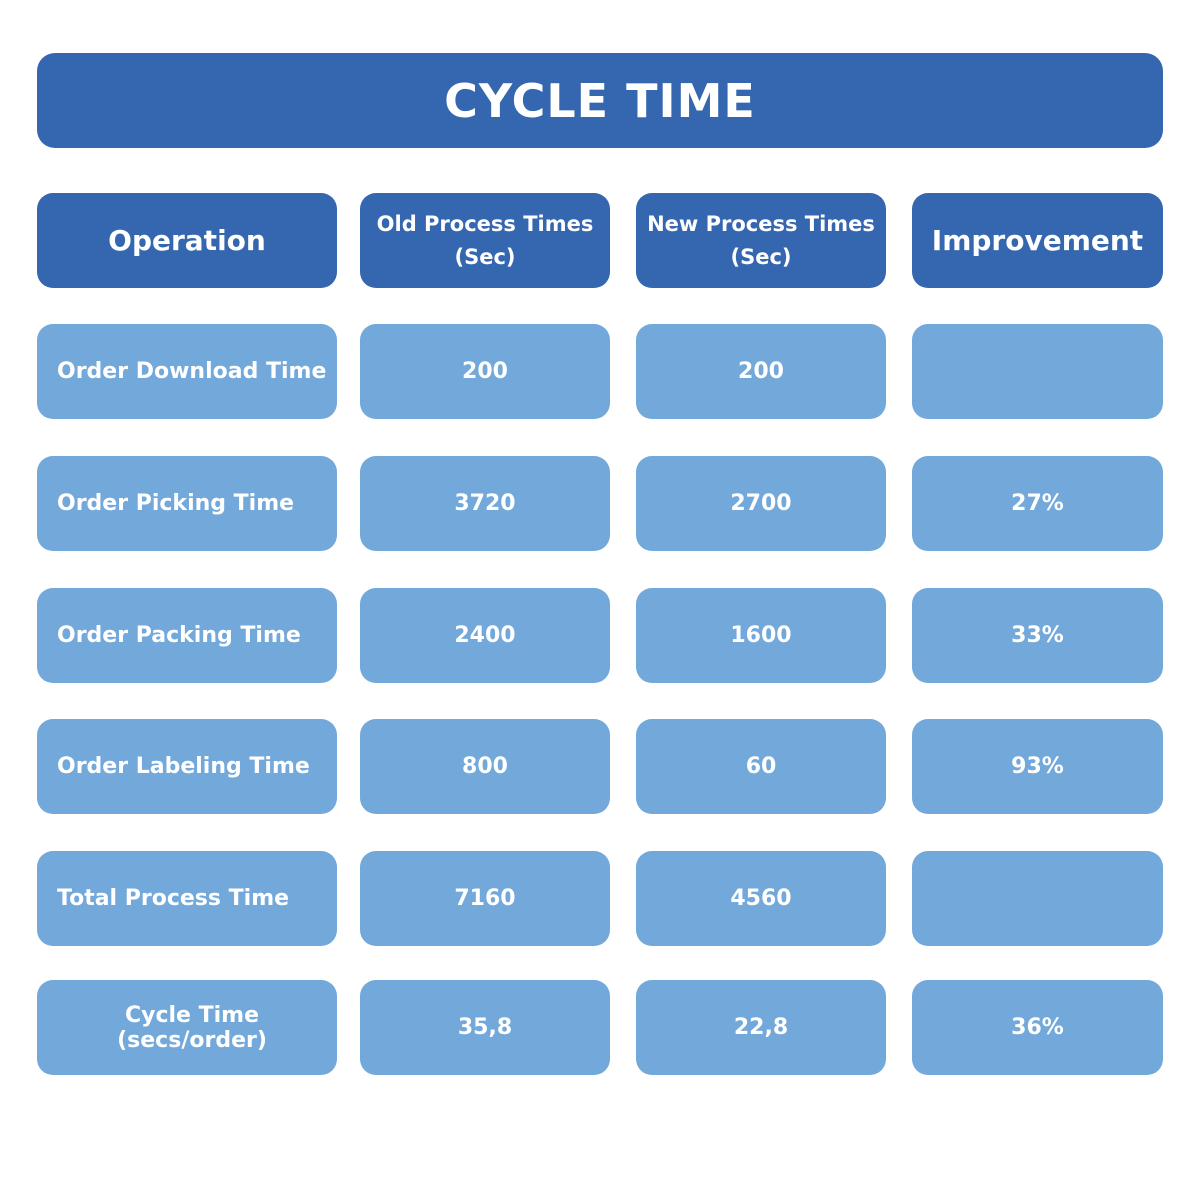  What do you see at coordinates (485, 635) in the screenshot?
I see `old-time-cell: 2400` at bounding box center [485, 635].